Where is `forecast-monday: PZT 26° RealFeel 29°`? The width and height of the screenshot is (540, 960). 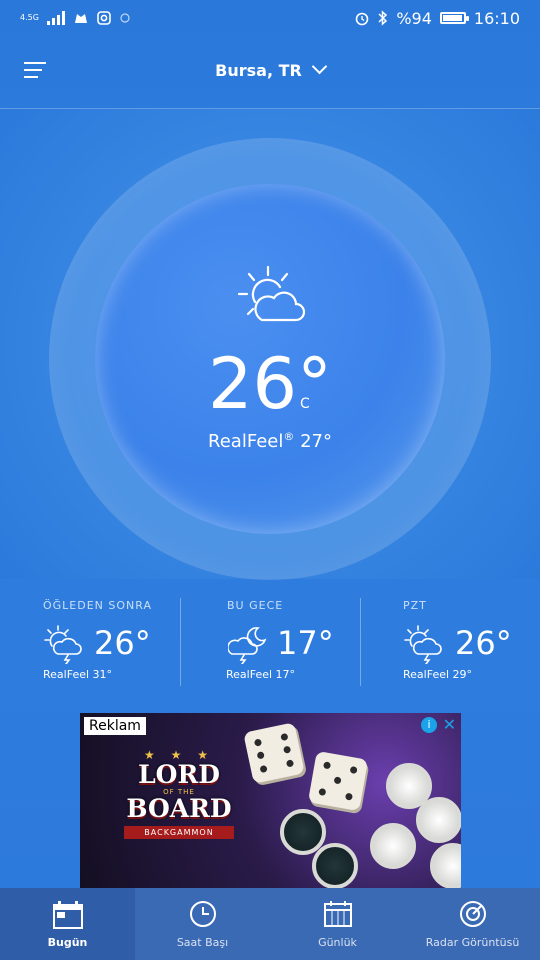 forecast-monday: PZT 26° RealFeel 29° is located at coordinates (450, 642).